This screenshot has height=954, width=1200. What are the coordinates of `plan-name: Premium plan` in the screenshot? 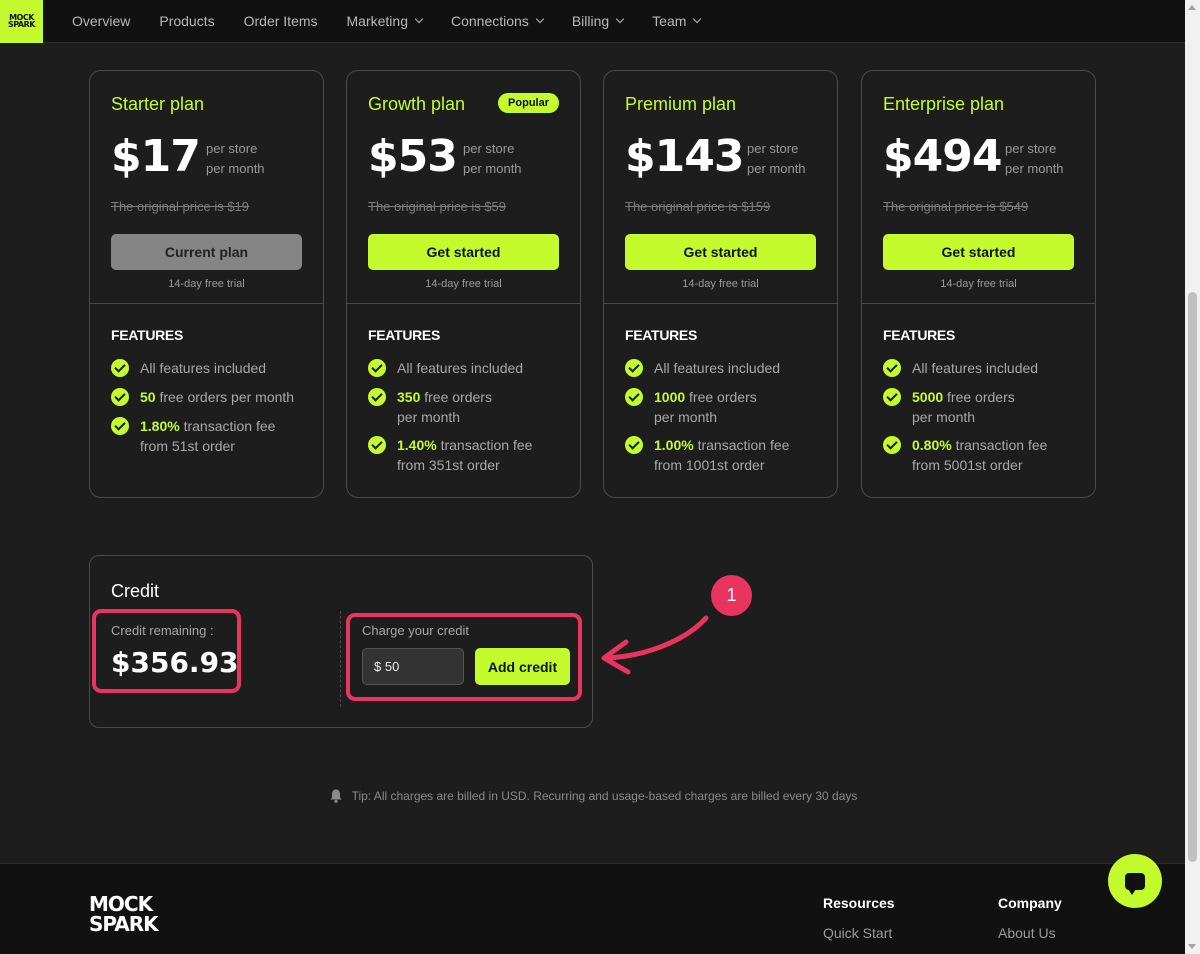 It's located at (681, 104).